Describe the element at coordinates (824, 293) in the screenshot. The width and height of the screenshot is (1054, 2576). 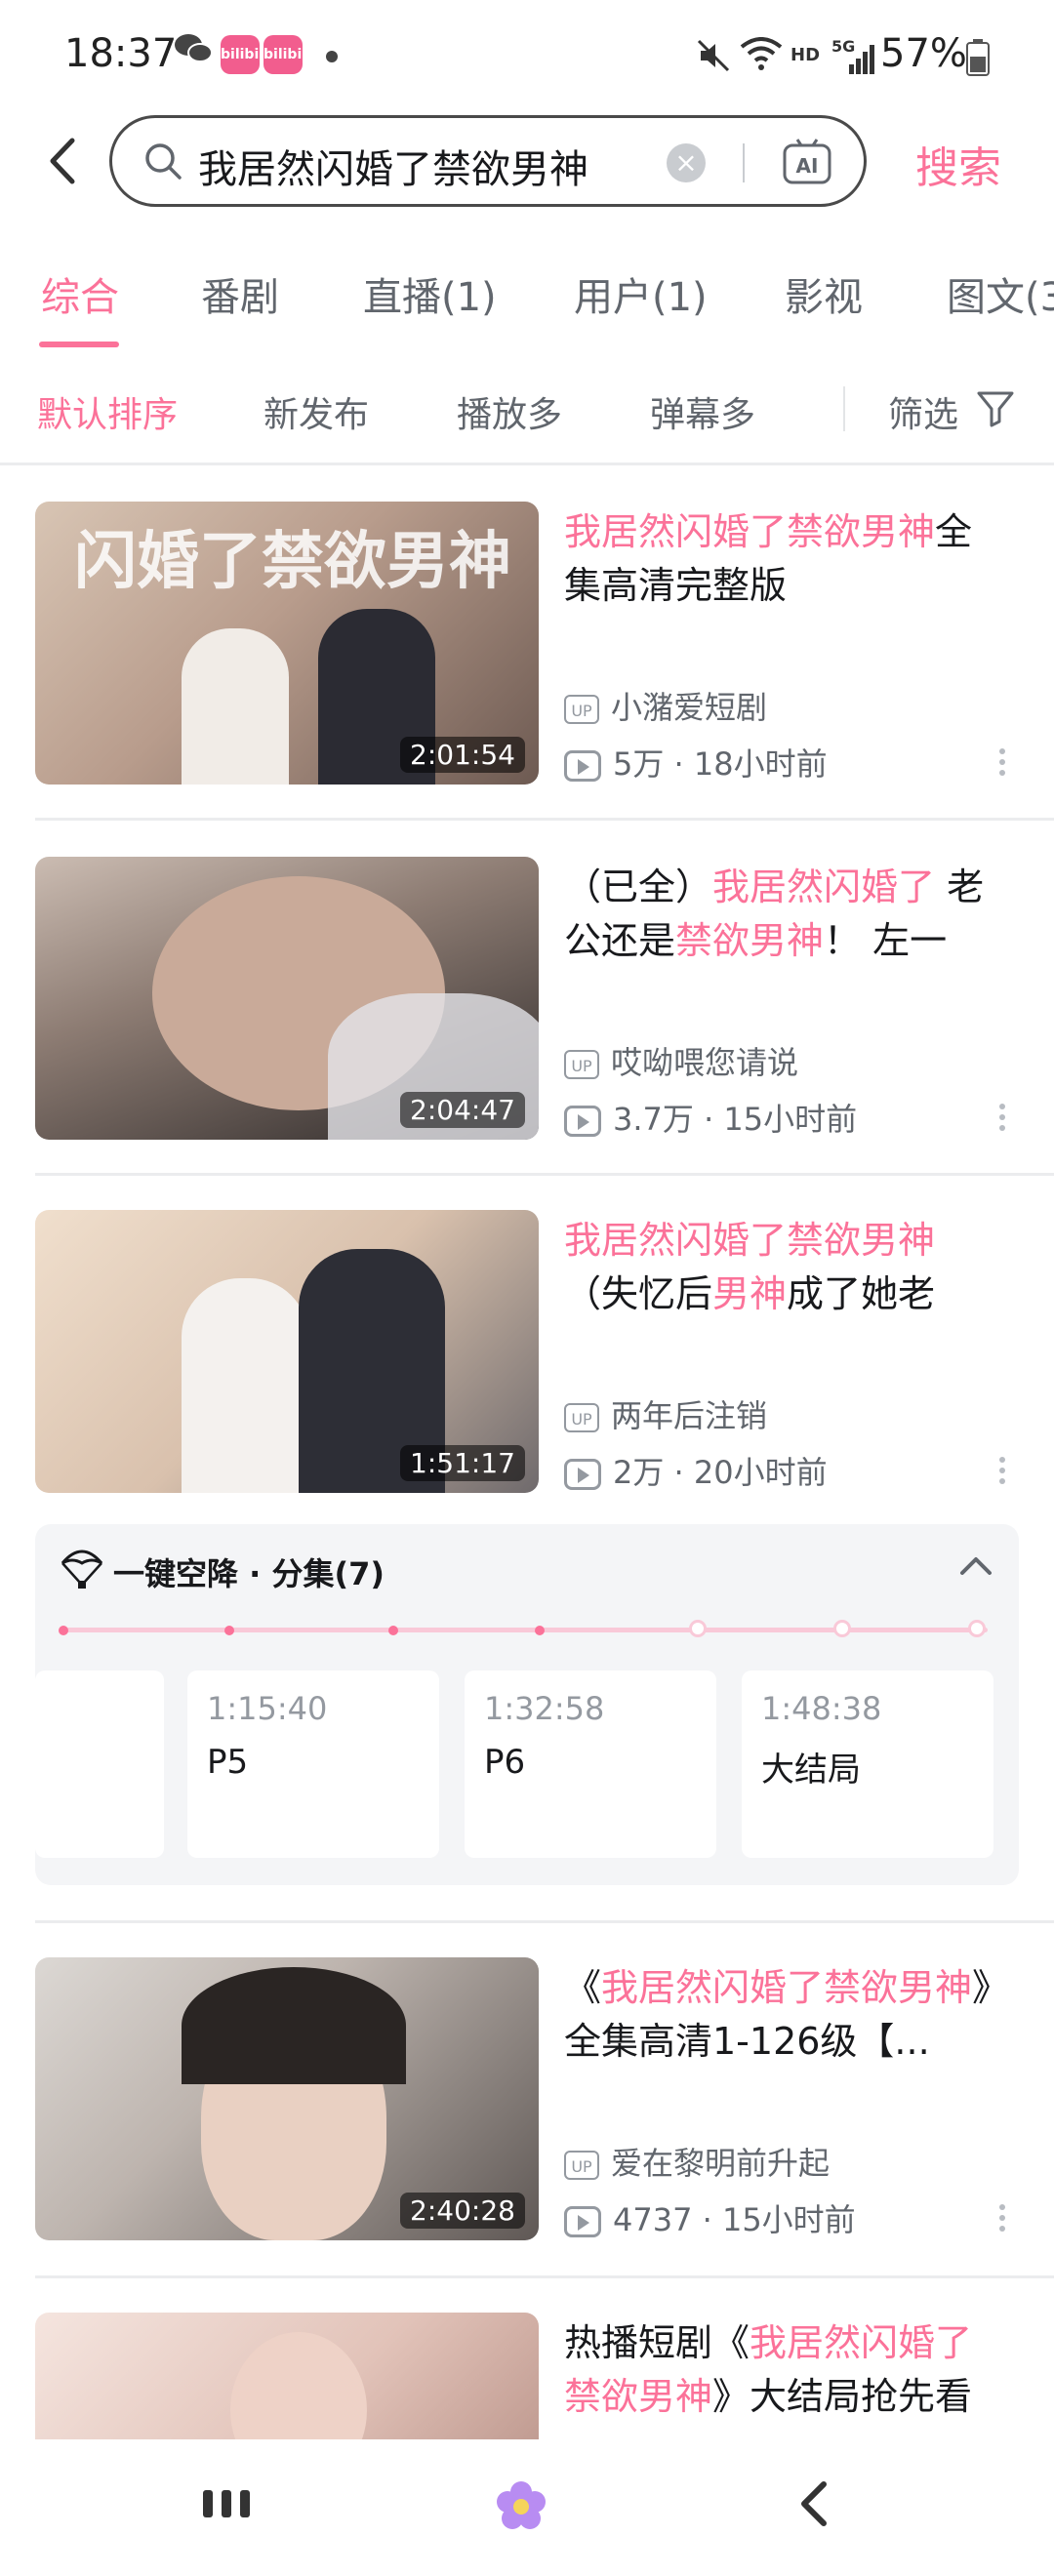
I see `tab-film: 影视` at that location.